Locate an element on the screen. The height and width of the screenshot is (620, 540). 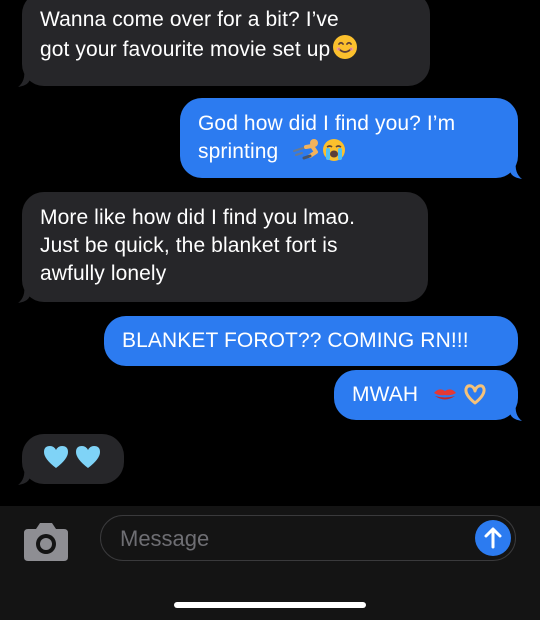
outgoing-message-bubble: MWAH is located at coordinates (426, 395).